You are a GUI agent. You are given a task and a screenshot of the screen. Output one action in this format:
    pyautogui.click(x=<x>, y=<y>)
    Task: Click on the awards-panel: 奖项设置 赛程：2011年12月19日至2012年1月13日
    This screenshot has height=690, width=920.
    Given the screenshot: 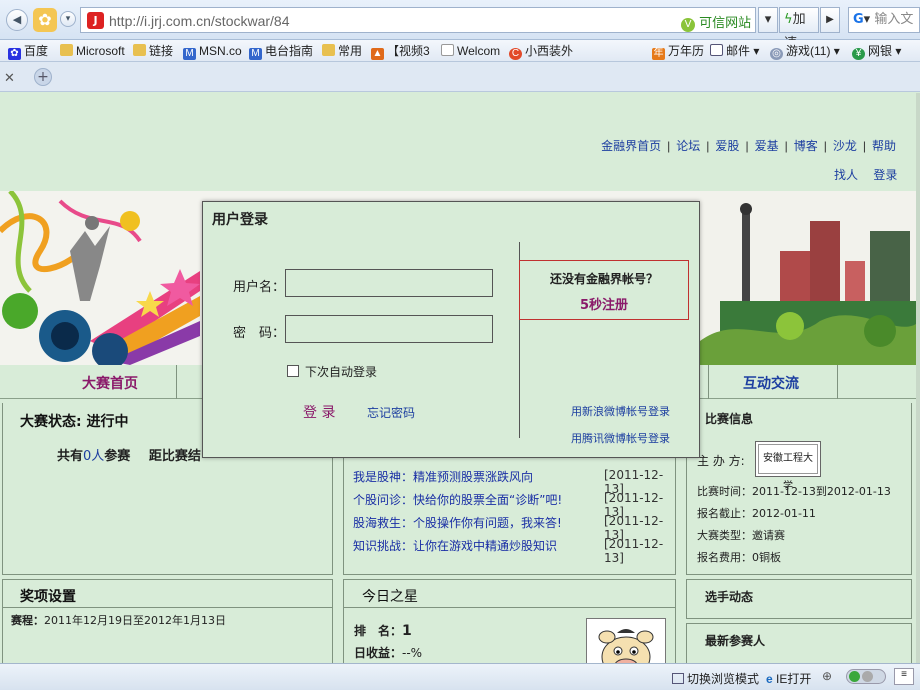 What is the action you would take?
    pyautogui.click(x=167, y=621)
    